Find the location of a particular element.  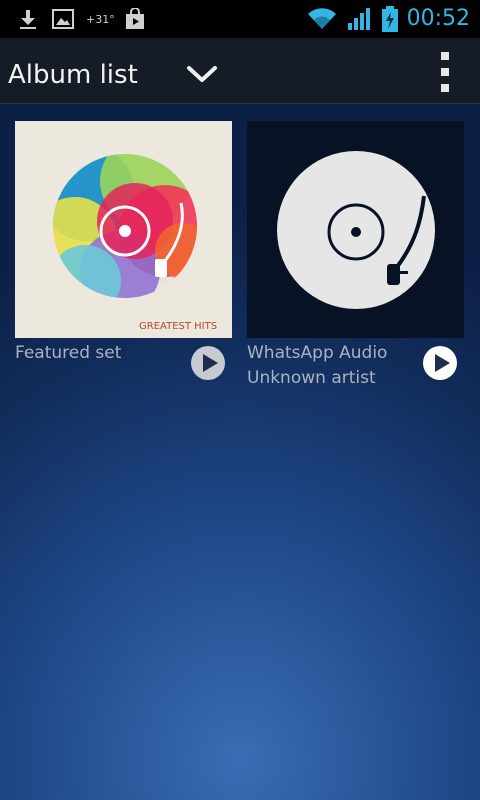

clock: 00:52 is located at coordinates (438, 18).